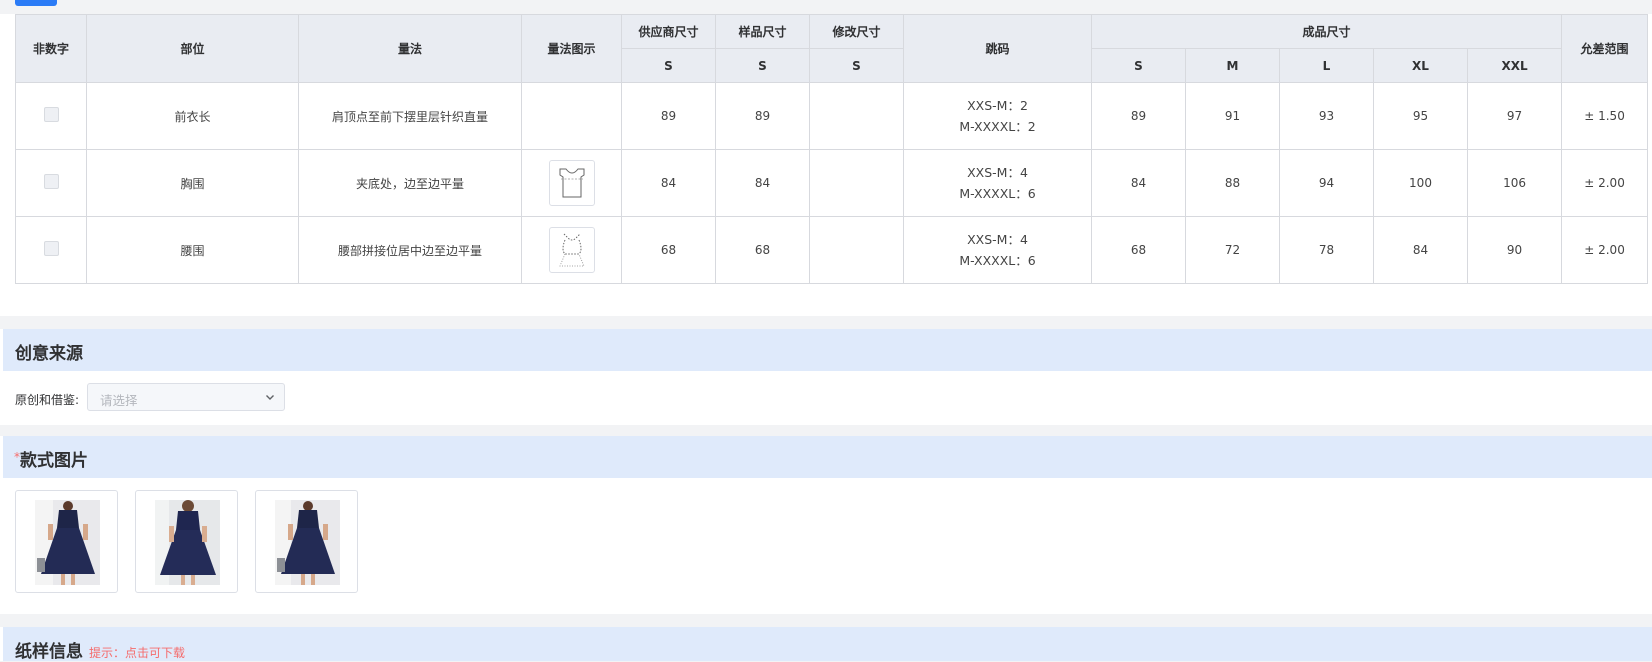 This screenshot has height=662, width=1652. Describe the element at coordinates (410, 183) in the screenshot. I see `method-cell: 夹底处，边至边平量` at that location.